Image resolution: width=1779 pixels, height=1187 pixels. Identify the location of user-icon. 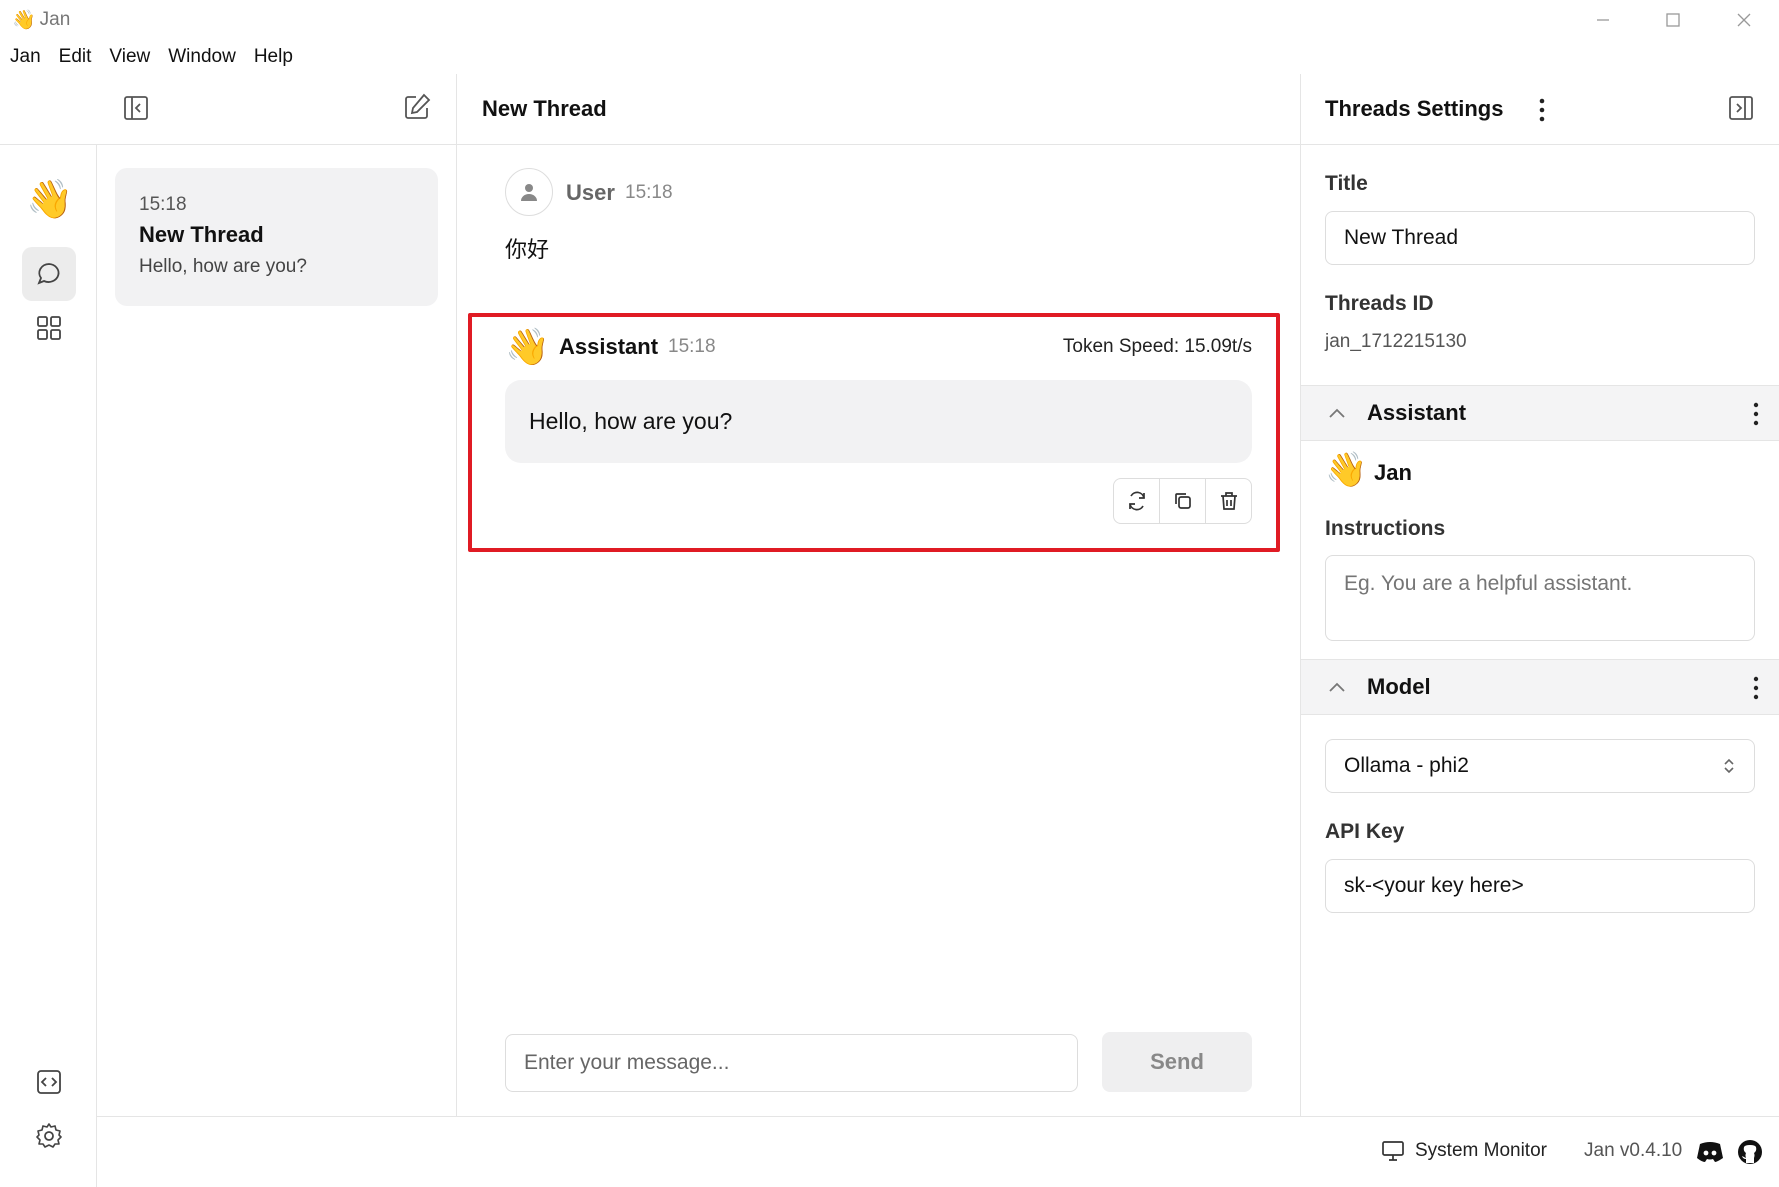
(529, 192).